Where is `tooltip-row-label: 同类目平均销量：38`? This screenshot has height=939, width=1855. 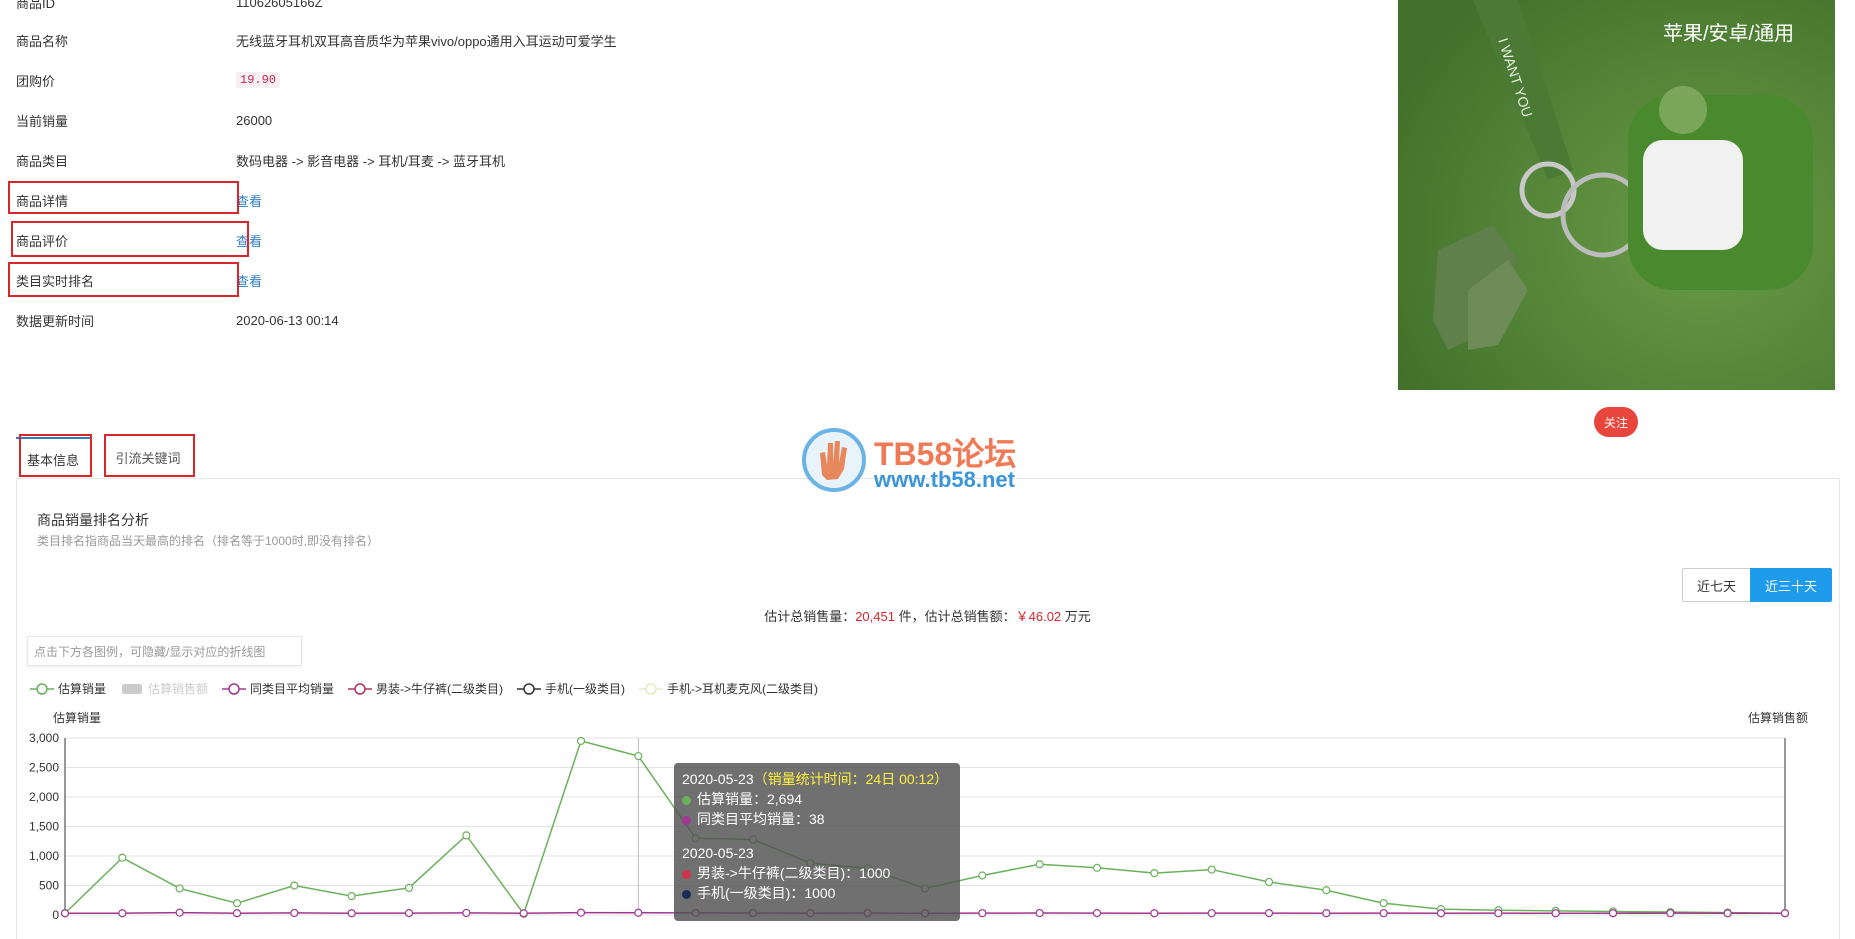 tooltip-row-label: 同类目平均销量：38 is located at coordinates (761, 819).